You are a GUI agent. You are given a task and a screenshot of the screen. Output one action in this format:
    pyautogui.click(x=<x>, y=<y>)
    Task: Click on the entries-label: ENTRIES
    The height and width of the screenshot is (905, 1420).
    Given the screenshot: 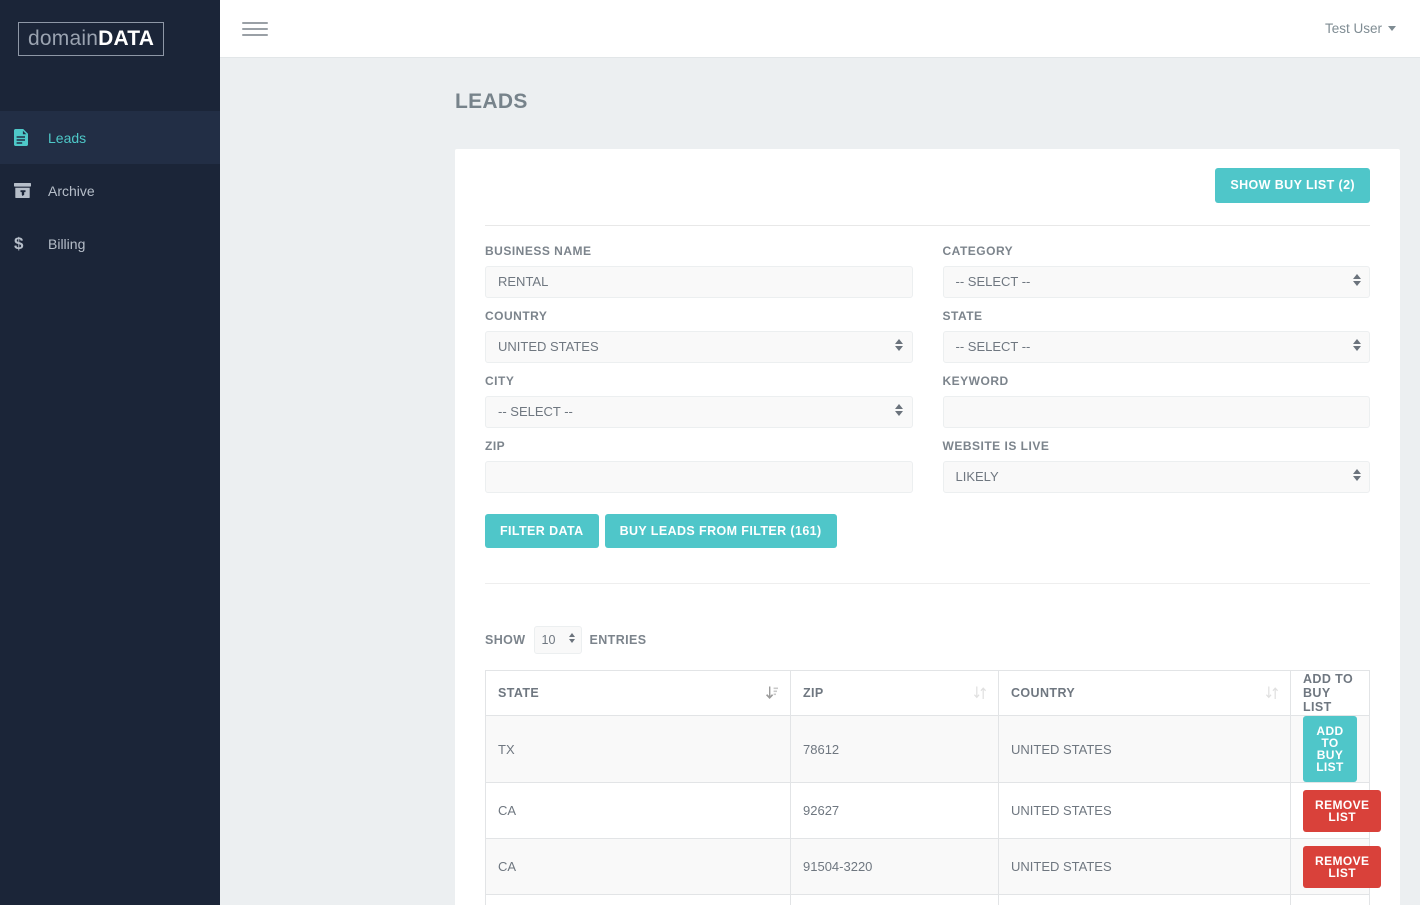 What is the action you would take?
    pyautogui.click(x=618, y=640)
    